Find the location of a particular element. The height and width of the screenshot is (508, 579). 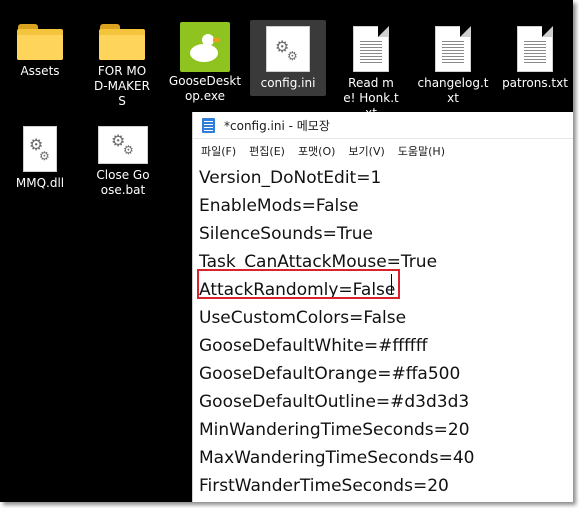

desktop-icon-label: Read me! Honk.txt is located at coordinates (371, 98).